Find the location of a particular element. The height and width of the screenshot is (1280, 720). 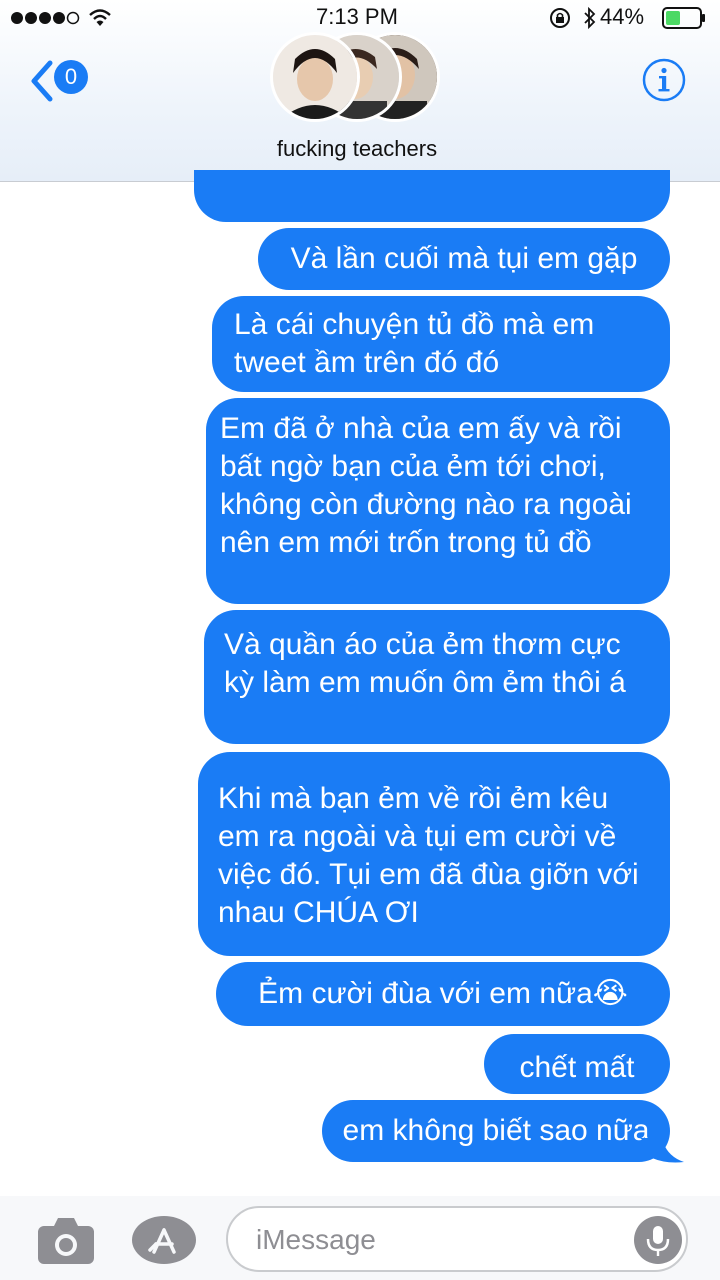

avatar is located at coordinates (315, 77).